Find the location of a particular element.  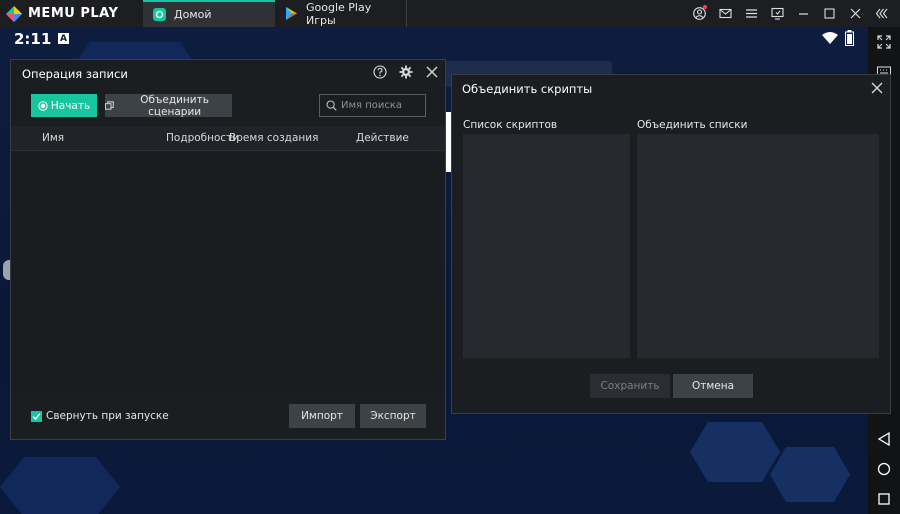

checkmark-icon is located at coordinates (36, 417).